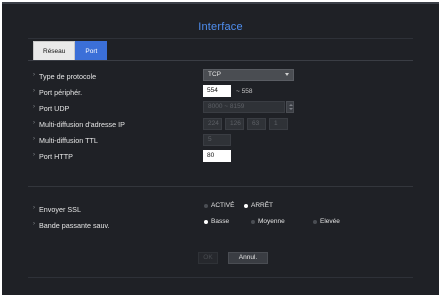 The width and height of the screenshot is (441, 297). Describe the element at coordinates (56, 156) in the screenshot. I see `http-port-label-text: Port HTTP` at that location.